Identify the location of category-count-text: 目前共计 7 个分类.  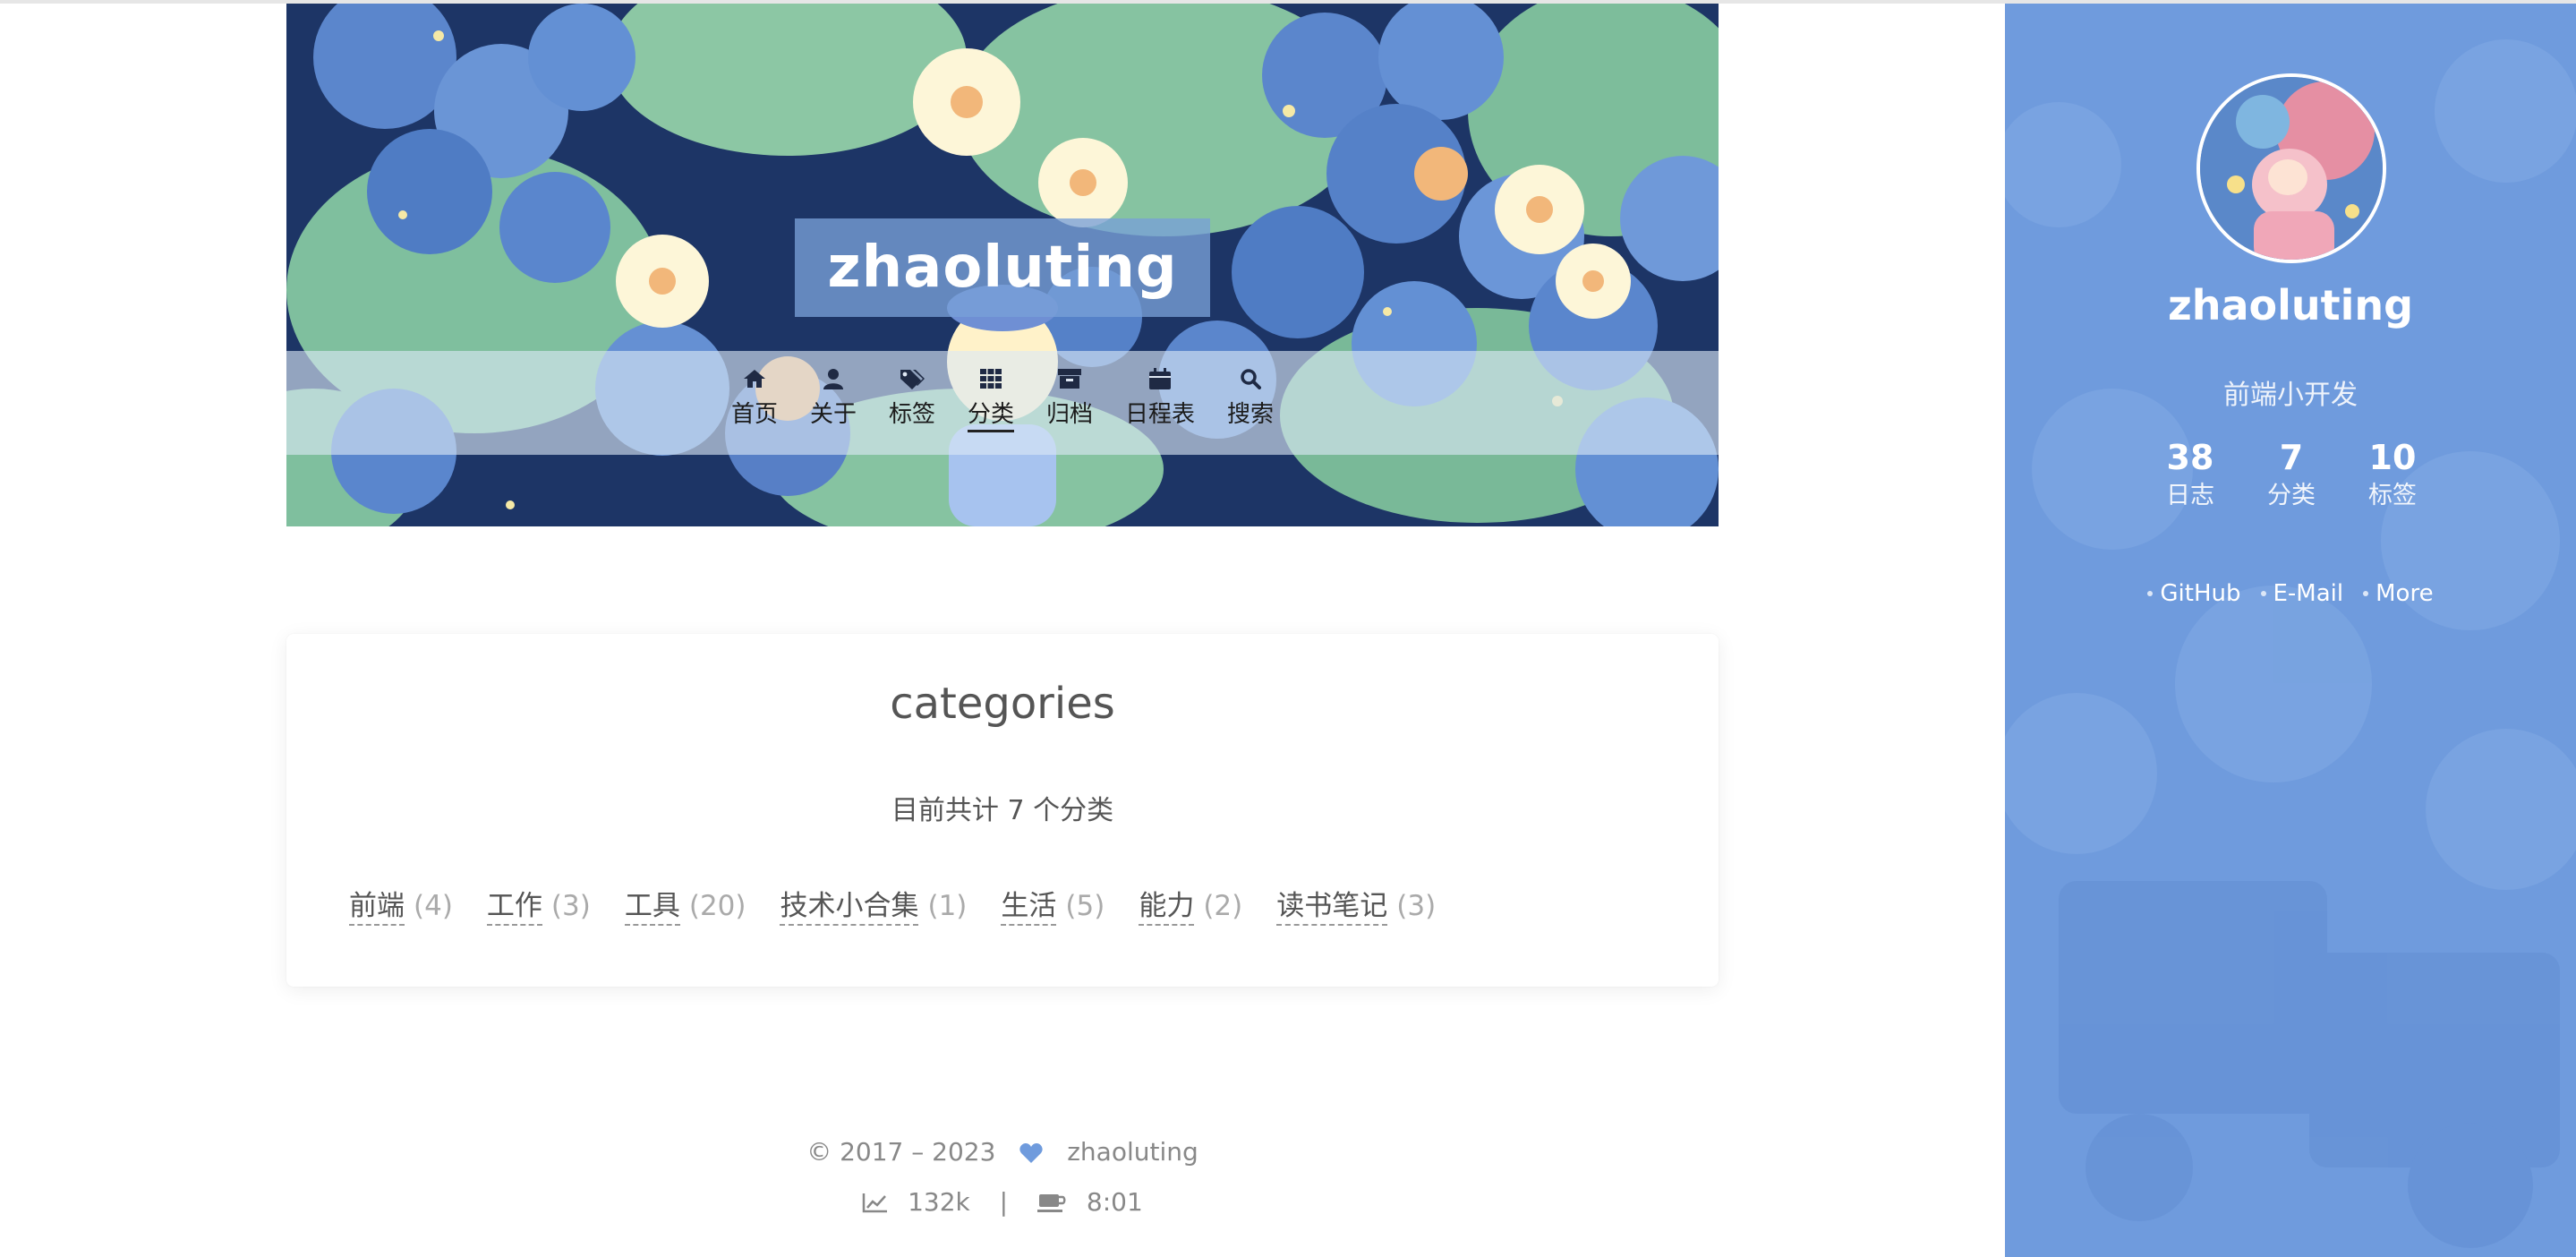
(1002, 811).